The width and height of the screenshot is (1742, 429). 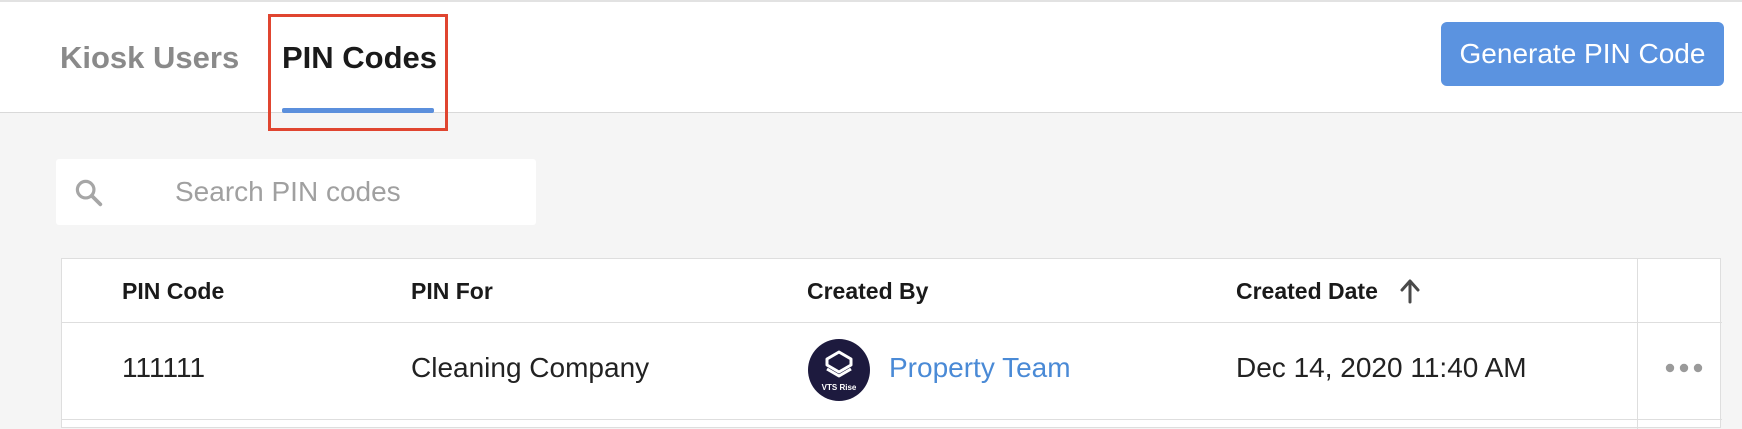 What do you see at coordinates (1410, 291) in the screenshot?
I see `arrow-up-icon` at bounding box center [1410, 291].